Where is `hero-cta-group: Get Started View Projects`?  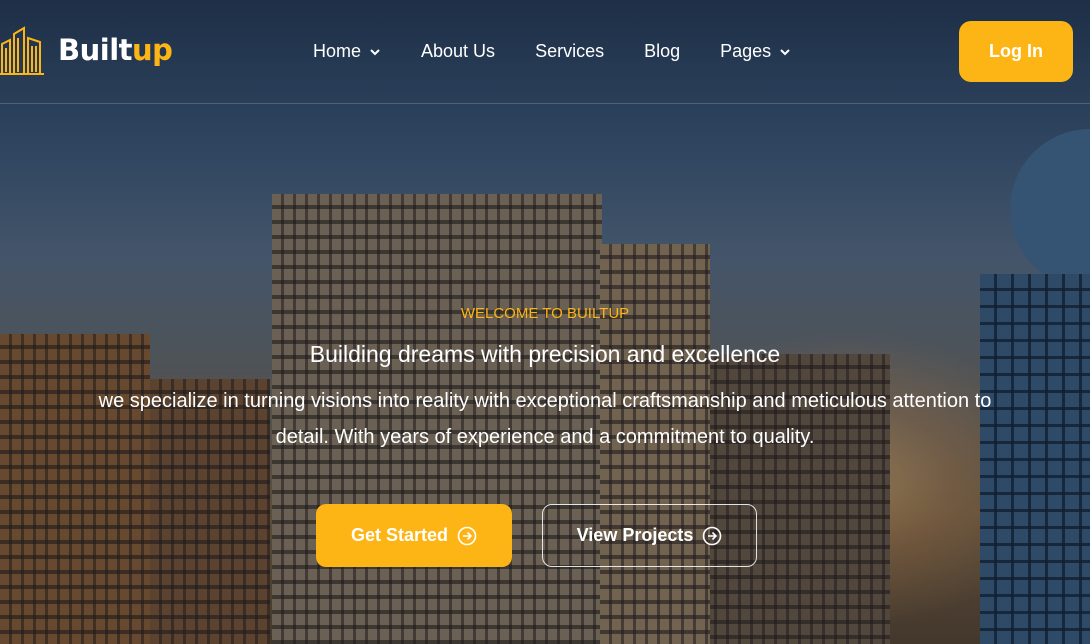 hero-cta-group: Get Started View Projects is located at coordinates (536, 535).